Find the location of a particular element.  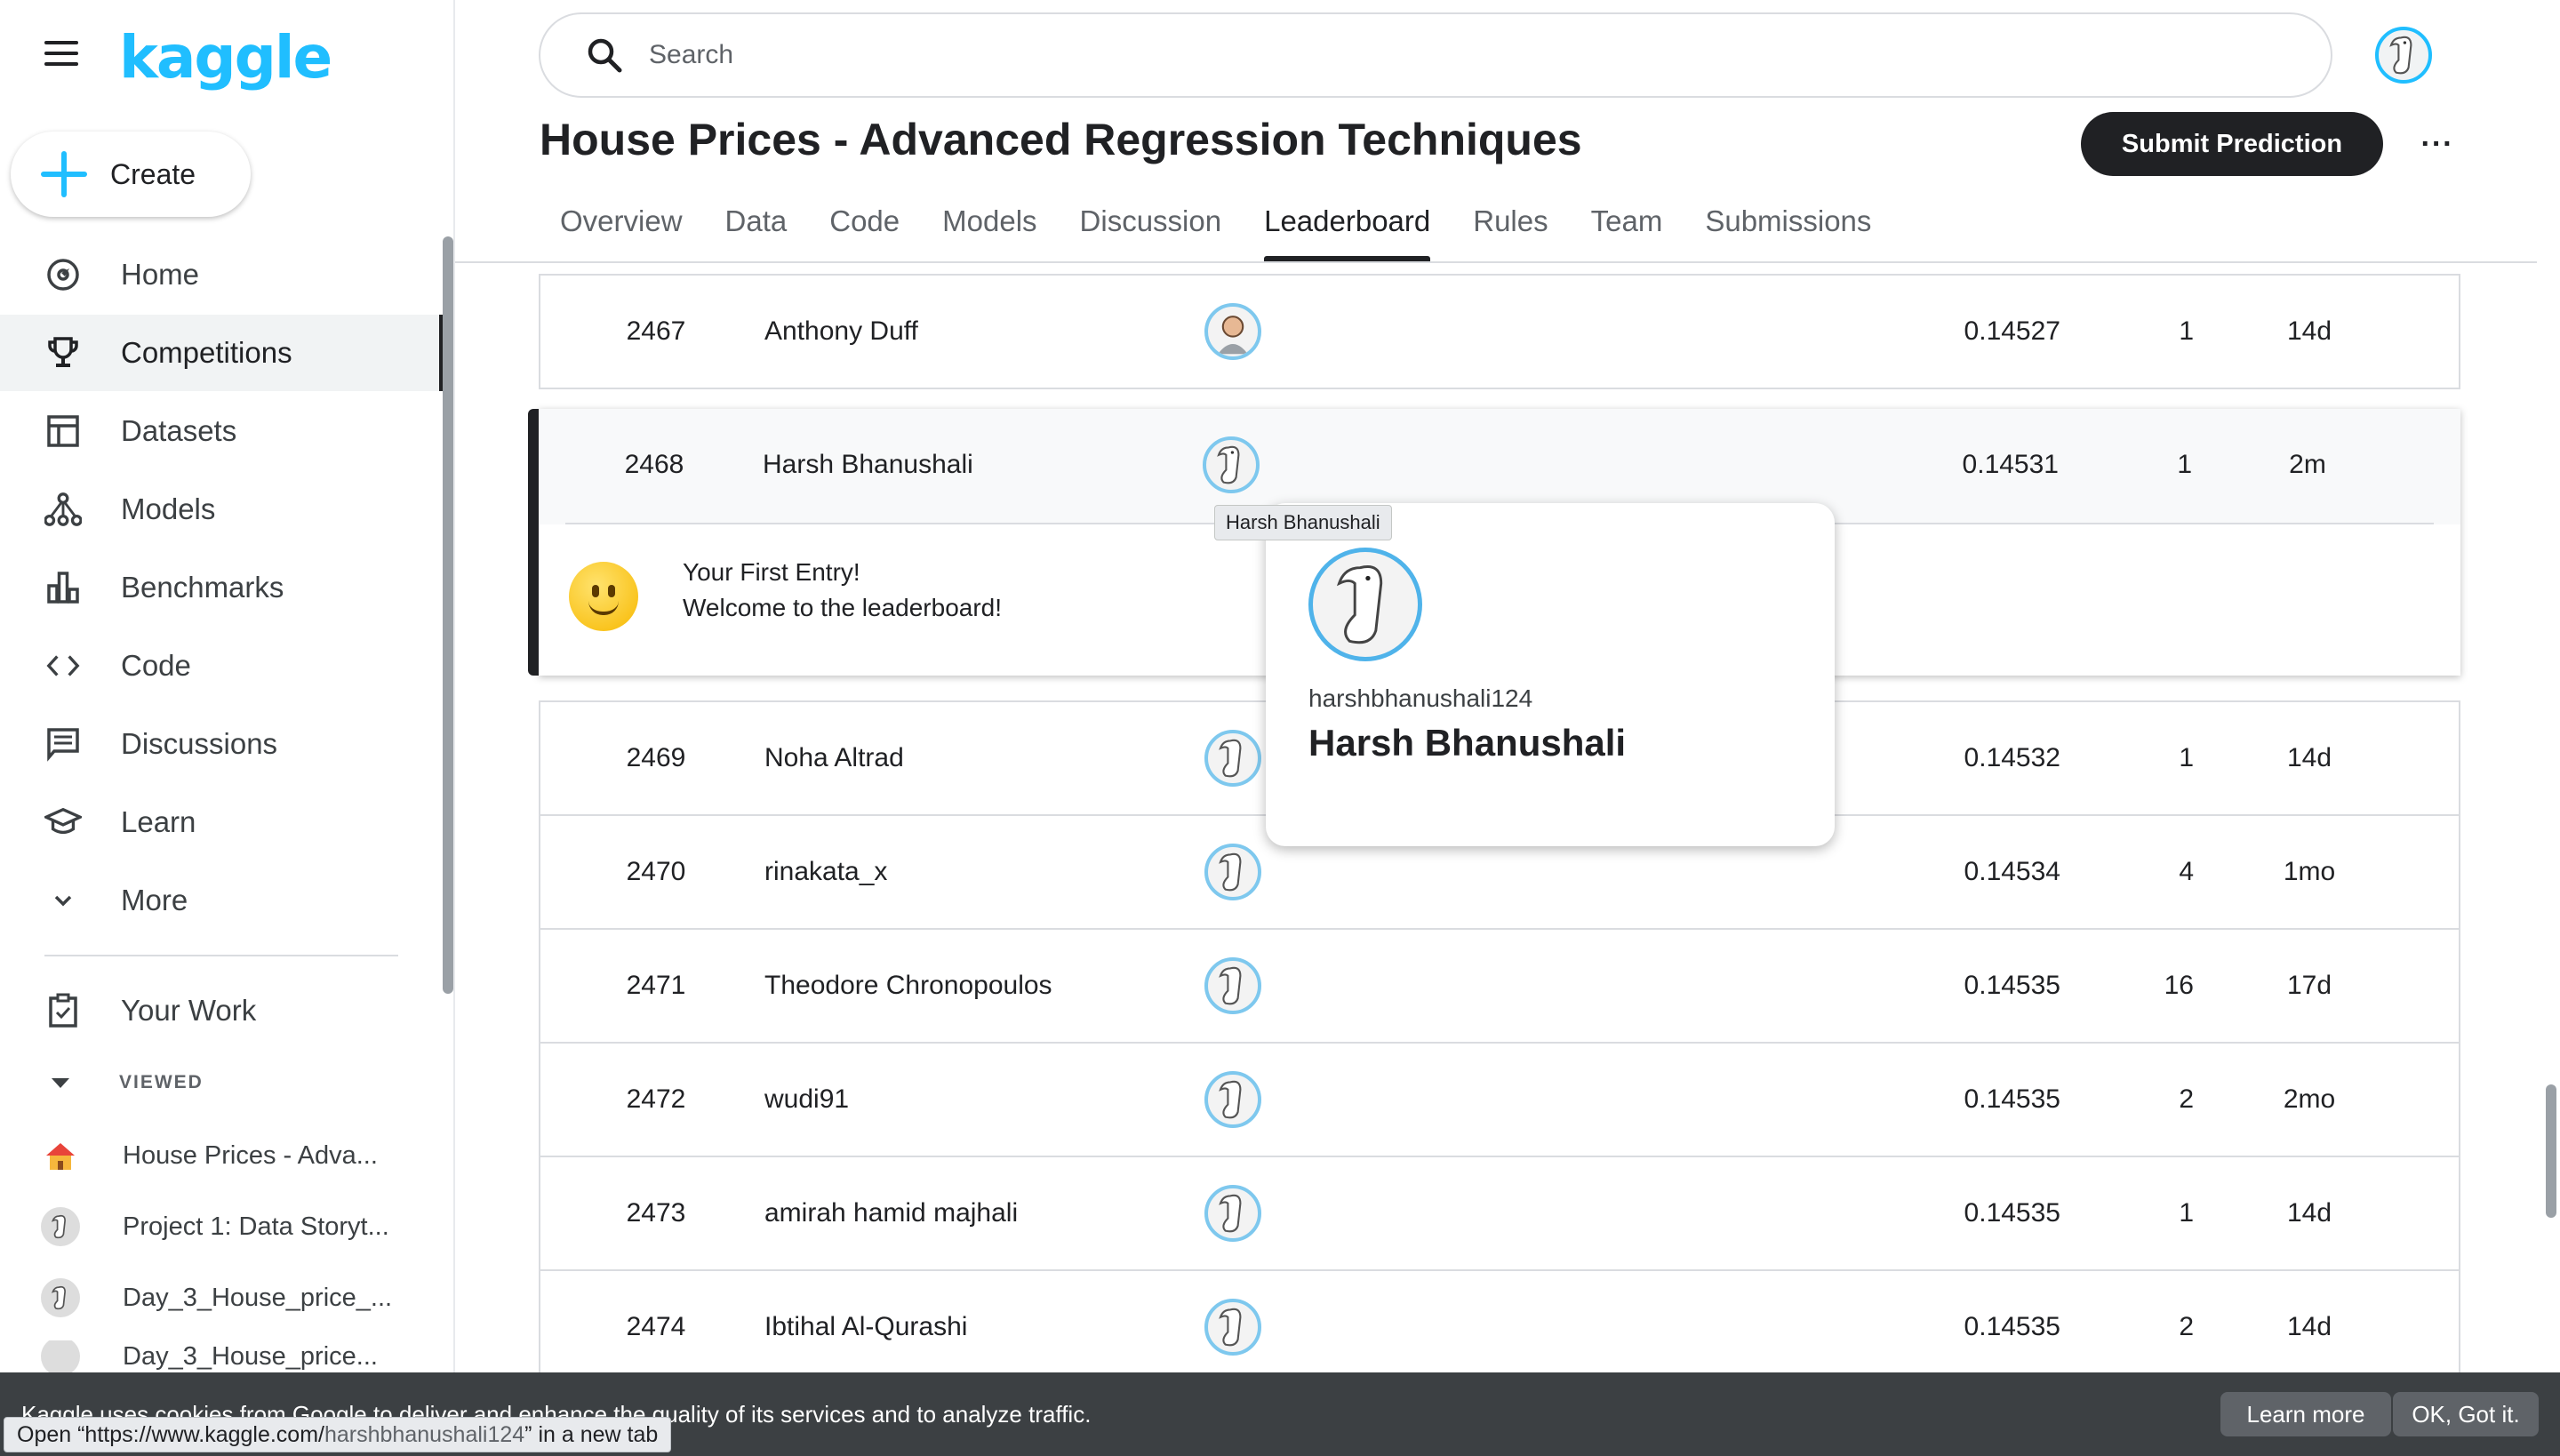

person-avatar-icon is located at coordinates (1232, 331).